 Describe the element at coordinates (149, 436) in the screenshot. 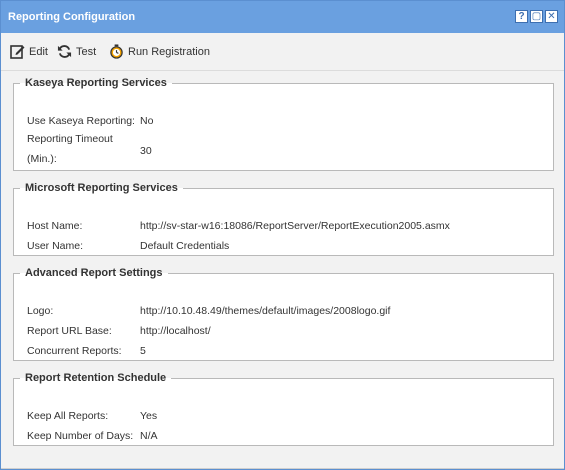

I see `field-value: N/A` at that location.